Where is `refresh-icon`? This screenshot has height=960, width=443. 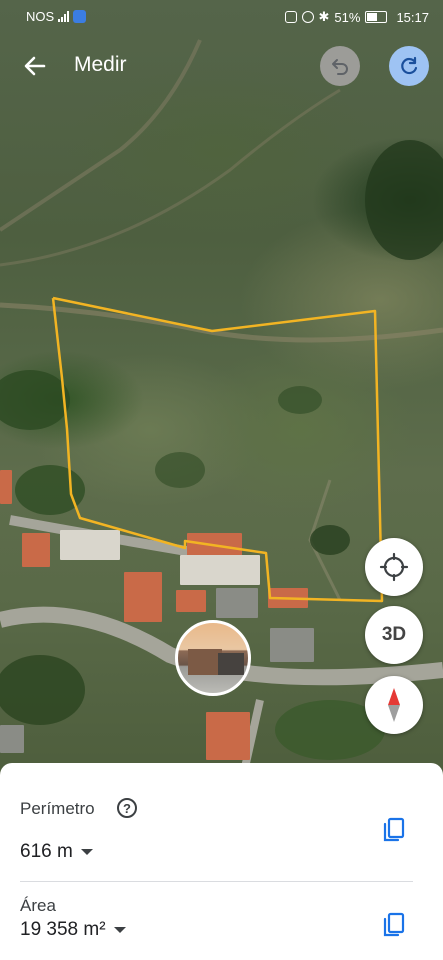 refresh-icon is located at coordinates (409, 65).